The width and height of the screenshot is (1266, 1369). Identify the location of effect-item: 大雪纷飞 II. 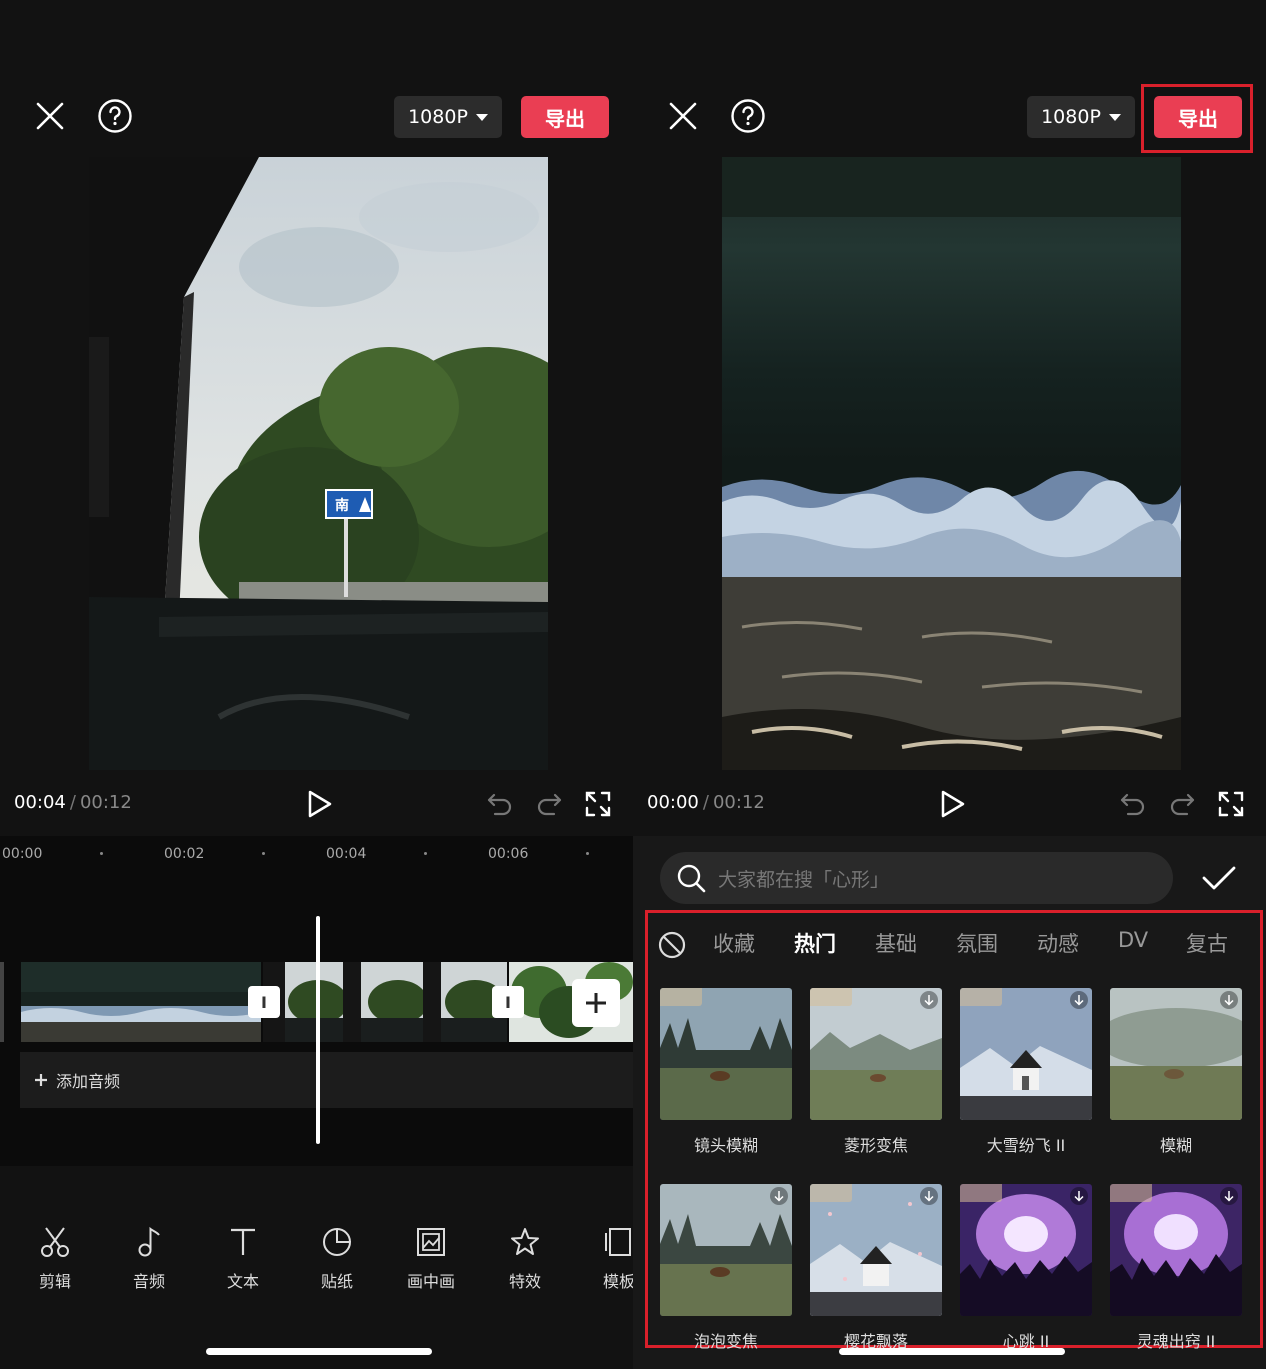
(1026, 1072).